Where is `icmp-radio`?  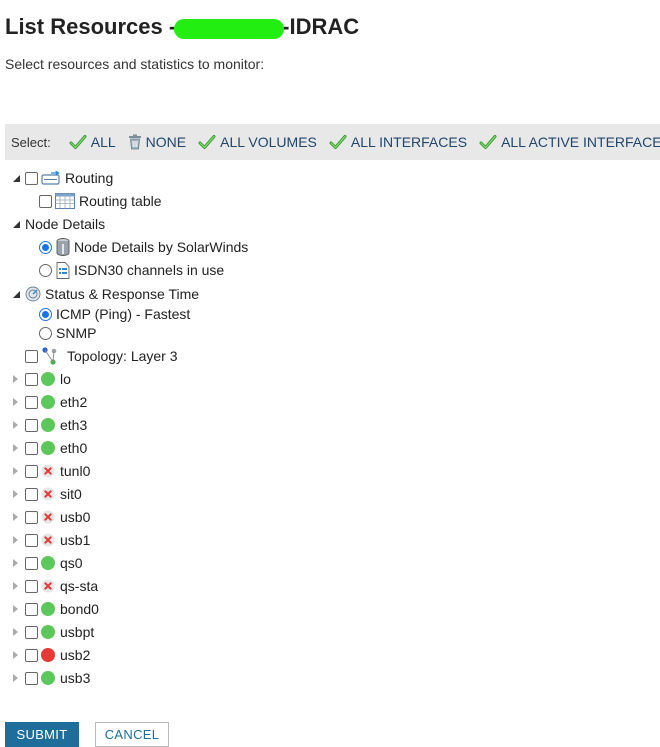 icmp-radio is located at coordinates (45, 314).